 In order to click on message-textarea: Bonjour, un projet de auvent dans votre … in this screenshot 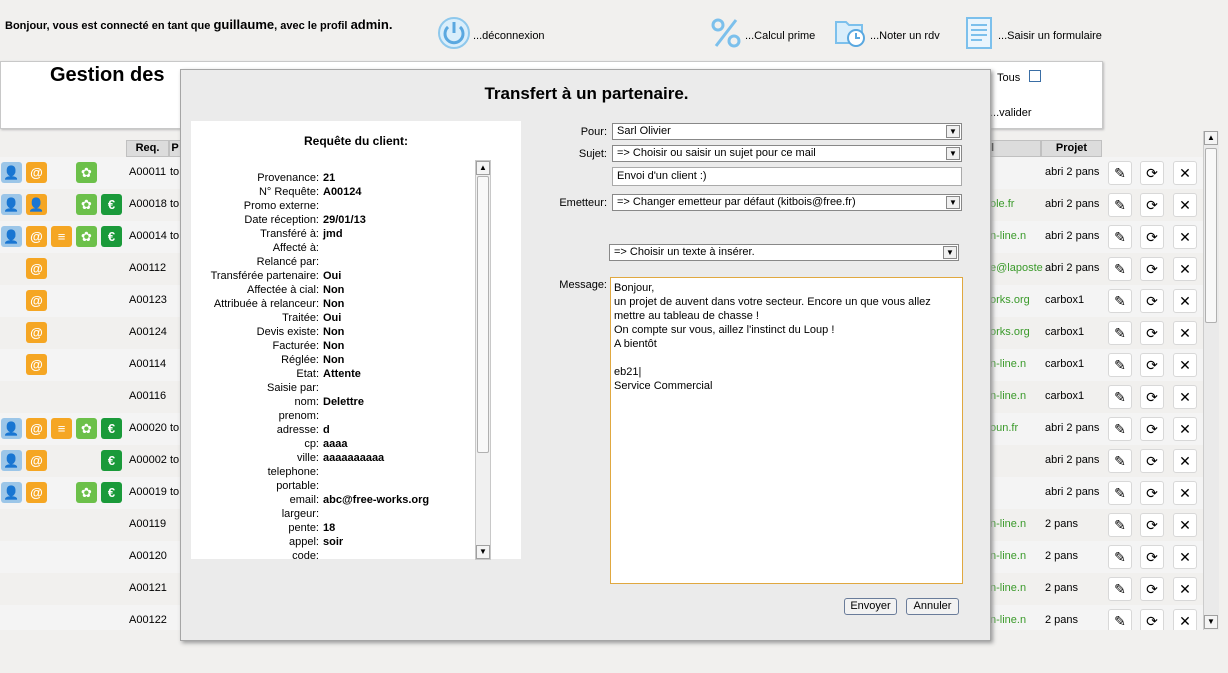, I will do `click(786, 430)`.